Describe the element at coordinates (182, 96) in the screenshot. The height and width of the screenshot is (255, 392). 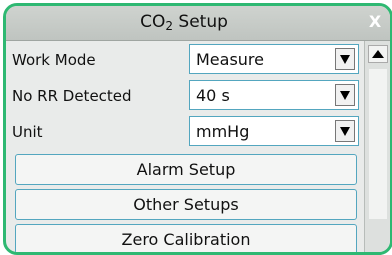
I see `setting-row-no-rr-detected: No RR Detected 40 s` at that location.